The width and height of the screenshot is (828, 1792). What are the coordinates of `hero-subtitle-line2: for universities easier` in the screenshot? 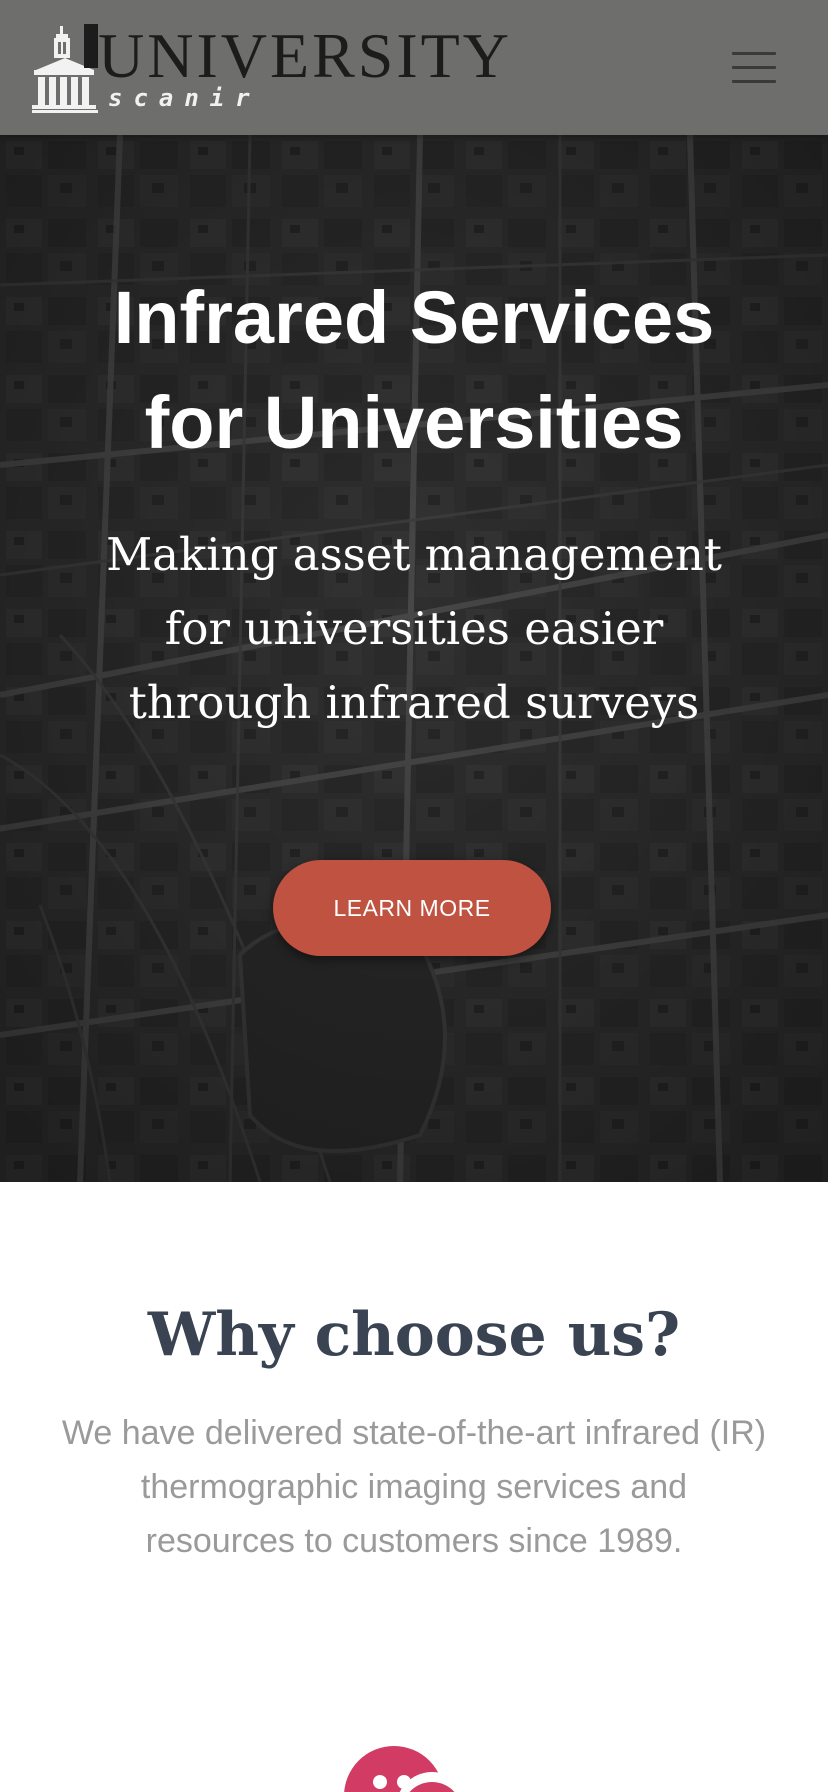 It's located at (414, 628).